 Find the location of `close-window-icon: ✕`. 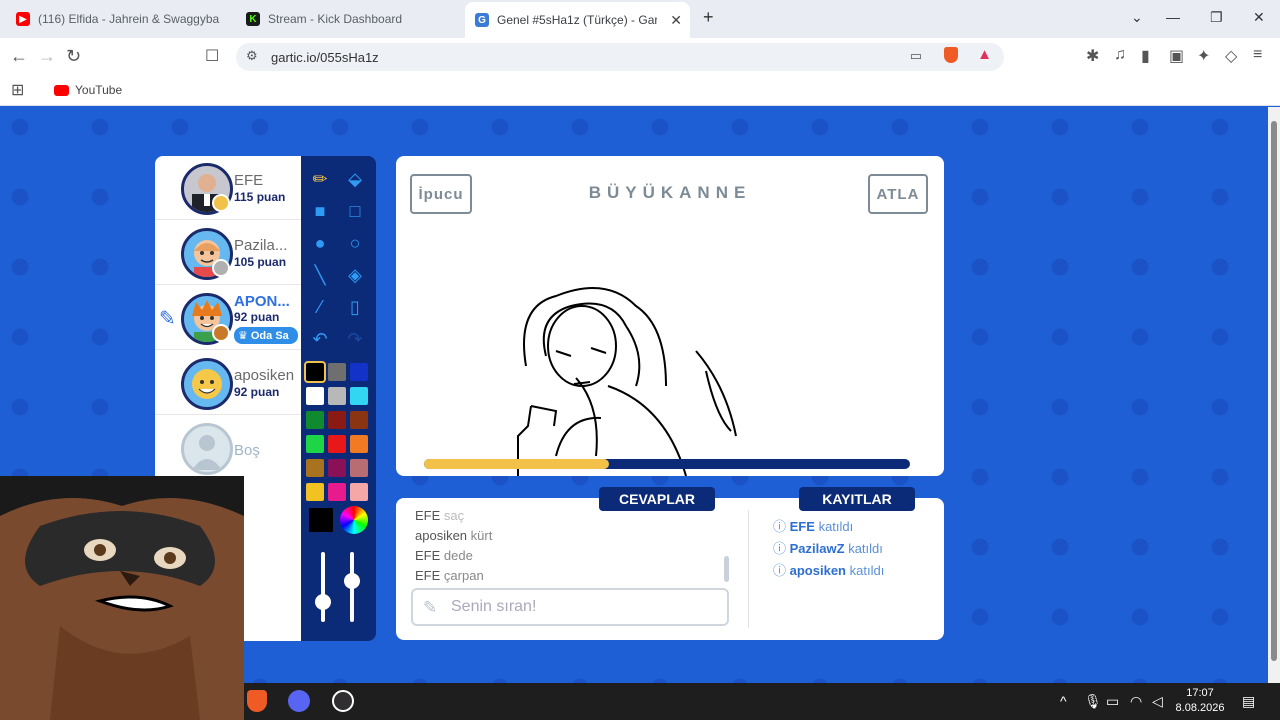

close-window-icon: ✕ is located at coordinates (1259, 17).